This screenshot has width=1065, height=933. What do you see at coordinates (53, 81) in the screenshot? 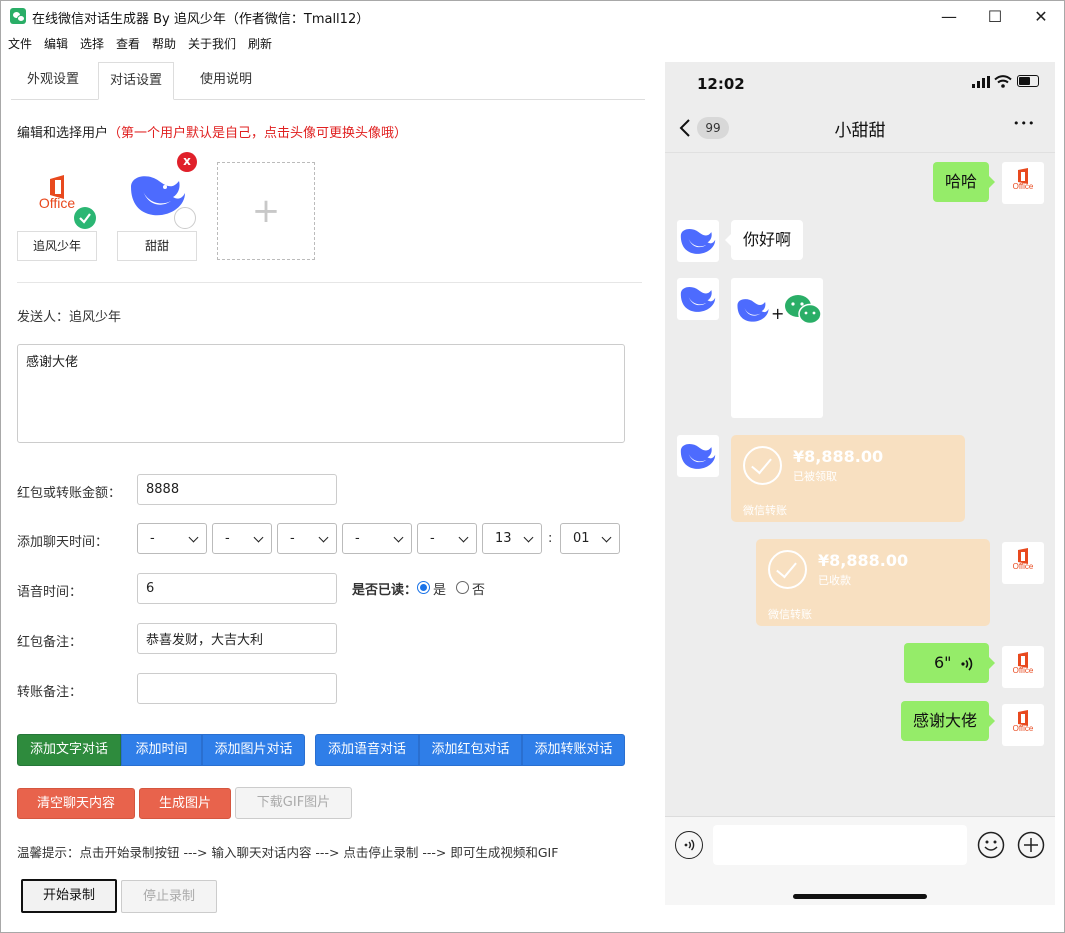
I see `tab-appearance: 外观设置` at bounding box center [53, 81].